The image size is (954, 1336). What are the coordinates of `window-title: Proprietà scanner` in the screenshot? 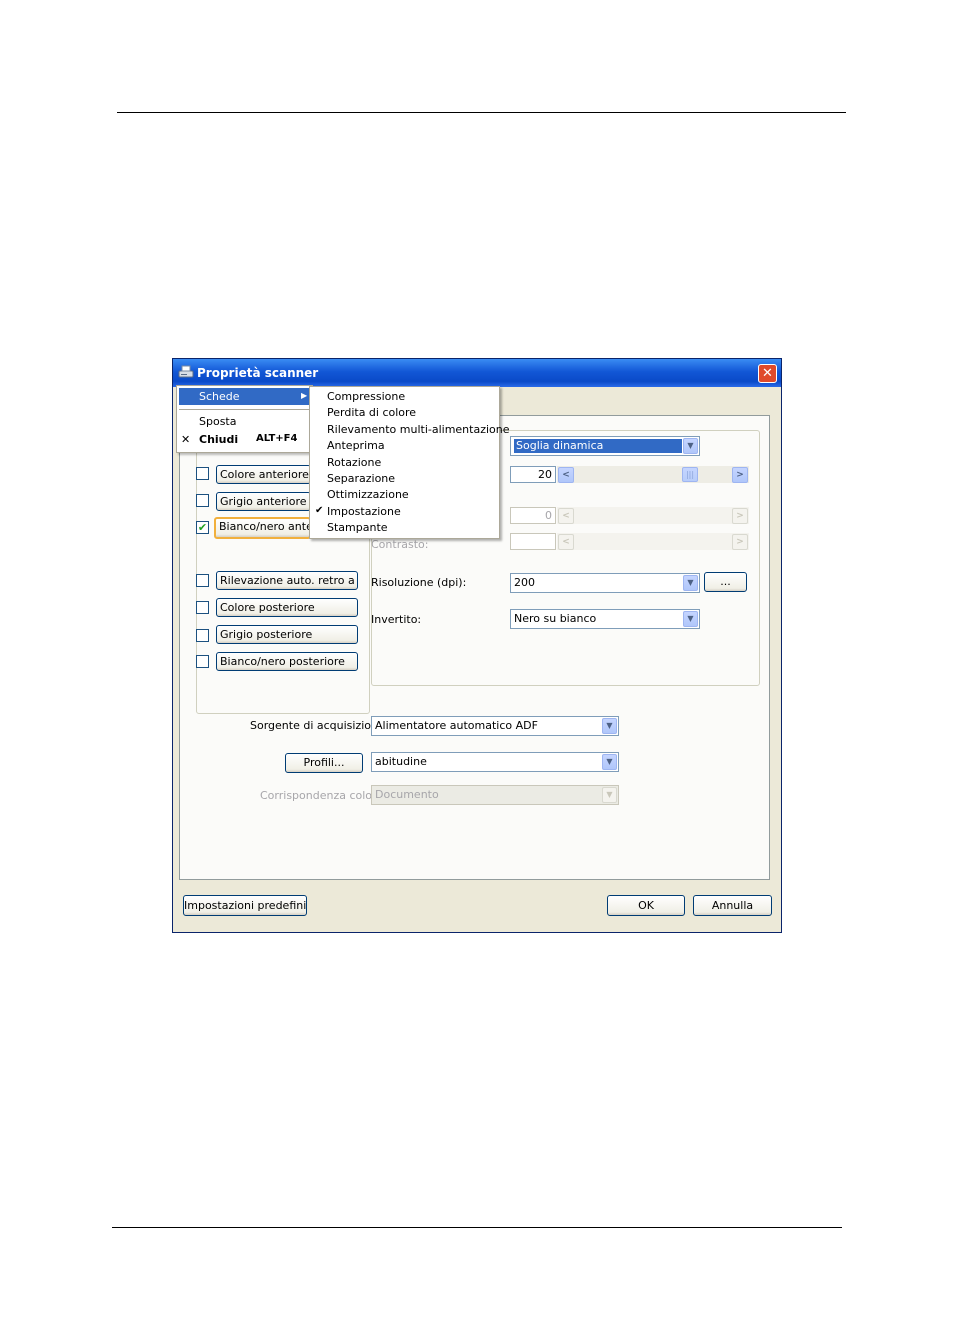 It's located at (258, 373).